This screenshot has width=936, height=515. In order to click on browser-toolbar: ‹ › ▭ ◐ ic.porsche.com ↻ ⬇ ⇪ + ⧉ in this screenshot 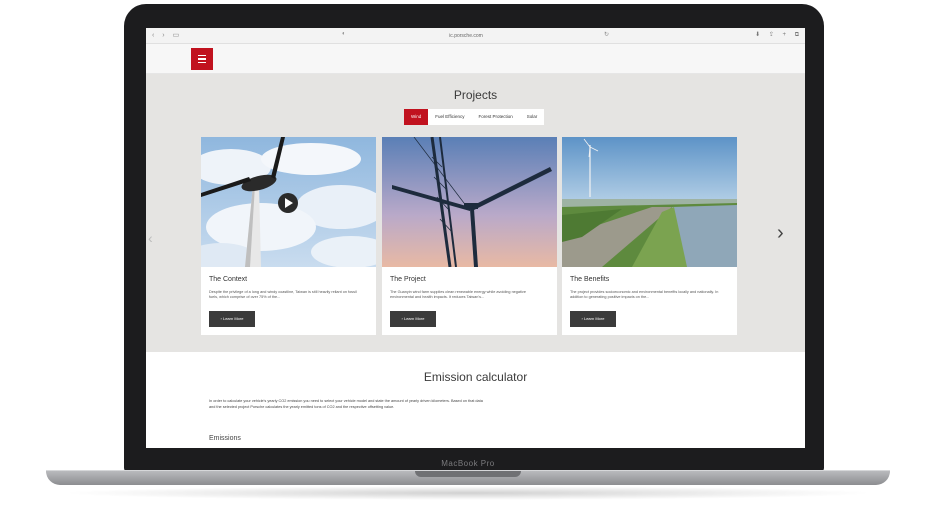, I will do `click(475, 36)`.